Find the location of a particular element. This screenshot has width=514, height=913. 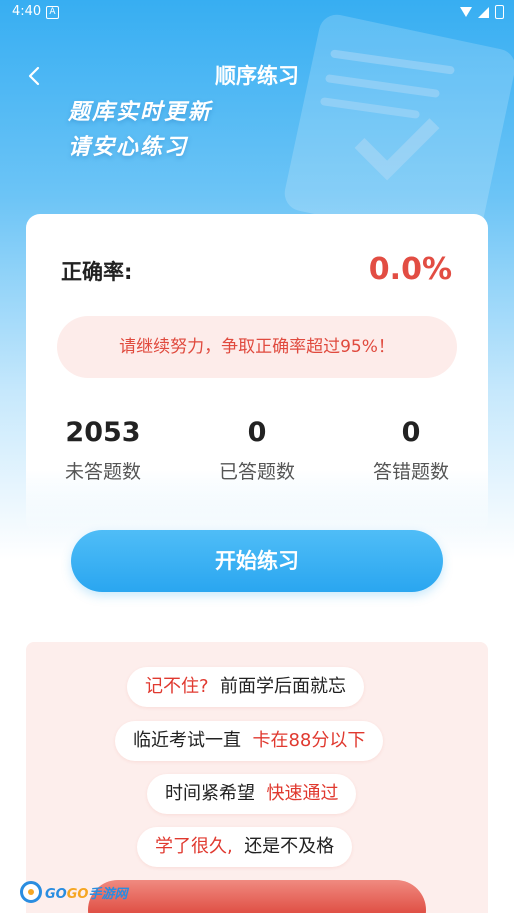

page-title: 顺序练习 is located at coordinates (257, 76).